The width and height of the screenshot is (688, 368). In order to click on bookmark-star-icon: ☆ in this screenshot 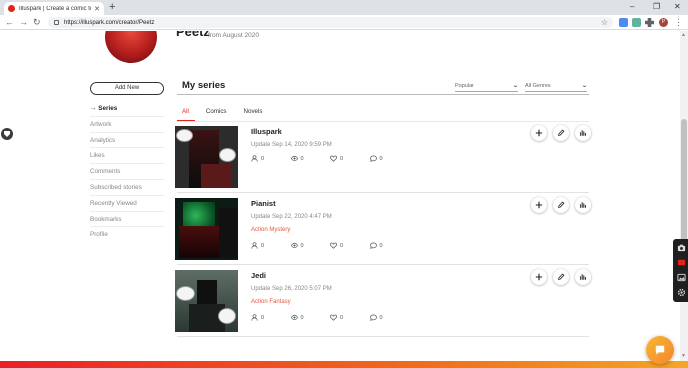, I will do `click(604, 22)`.